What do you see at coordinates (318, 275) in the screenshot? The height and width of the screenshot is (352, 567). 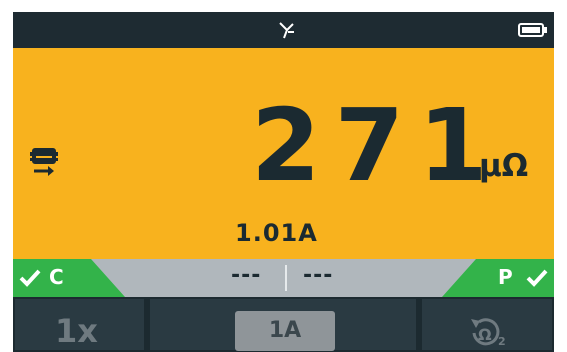 I see `reading-right: ---` at bounding box center [318, 275].